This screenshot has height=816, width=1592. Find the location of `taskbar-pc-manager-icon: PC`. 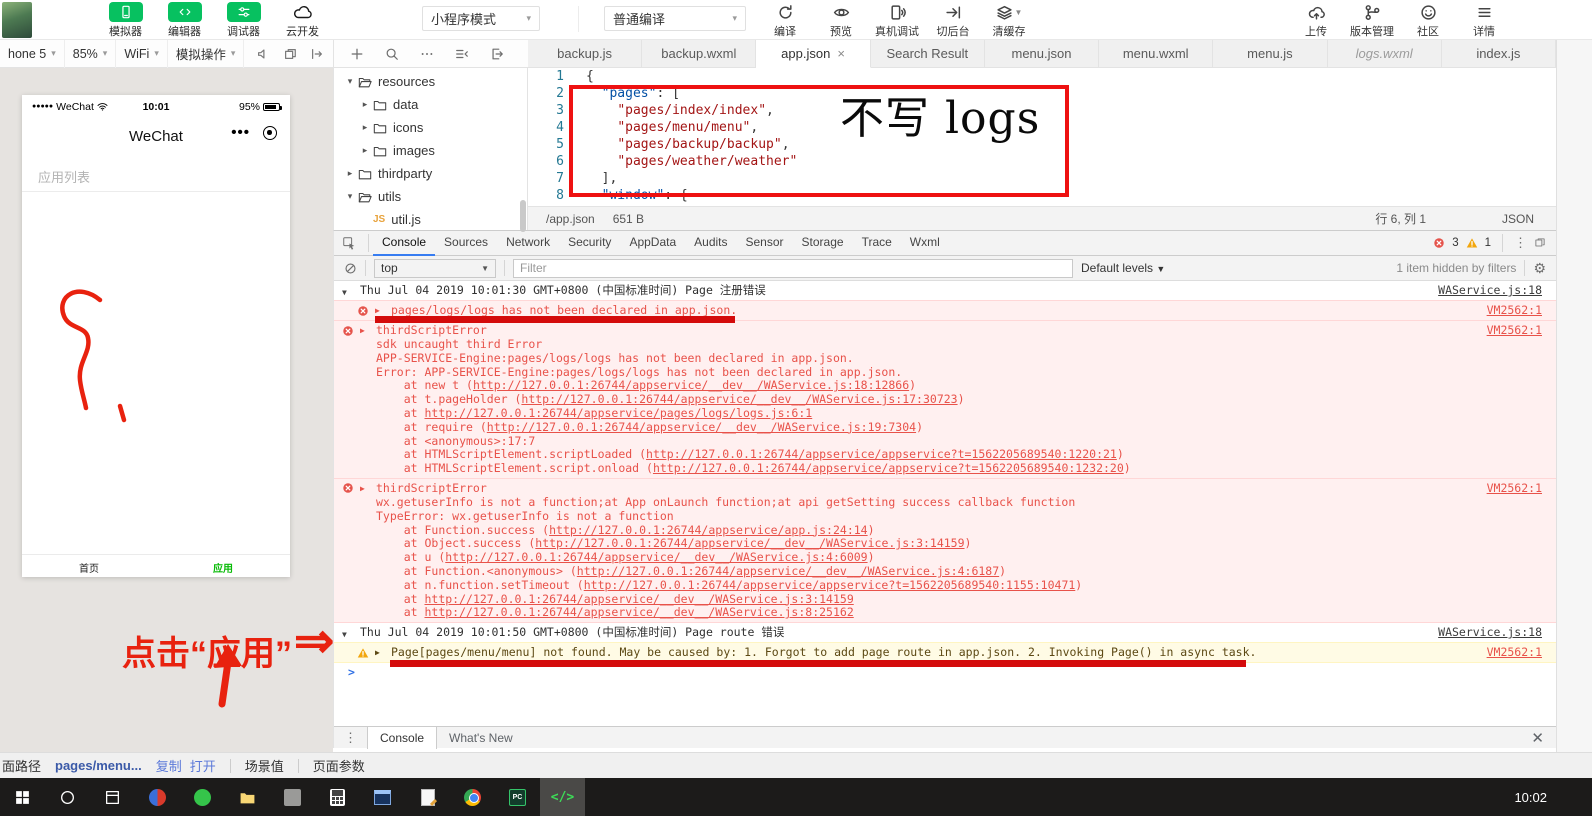

taskbar-pc-manager-icon: PC is located at coordinates (517, 797).